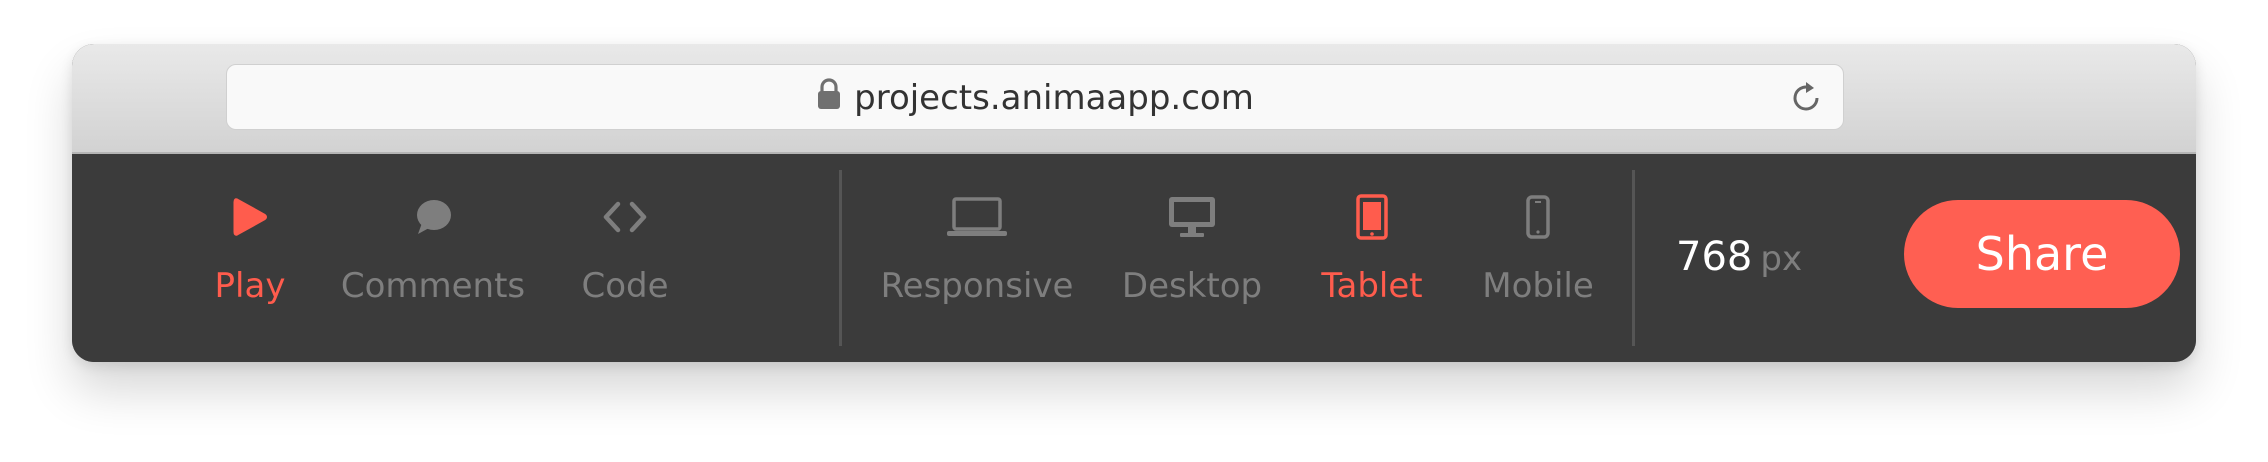  What do you see at coordinates (977, 286) in the screenshot?
I see `responsive-label: Responsive` at bounding box center [977, 286].